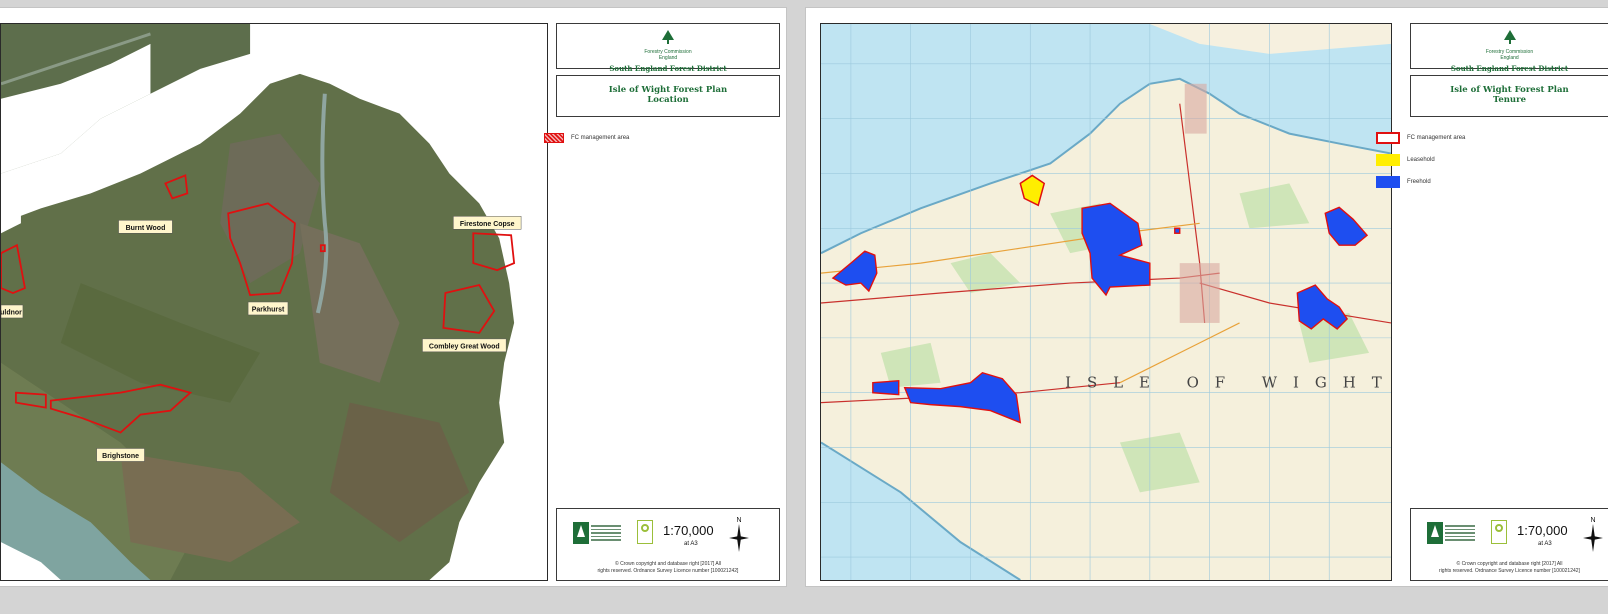  What do you see at coordinates (554, 138) in the screenshot?
I see `legend-swatch-red-hatch` at bounding box center [554, 138].